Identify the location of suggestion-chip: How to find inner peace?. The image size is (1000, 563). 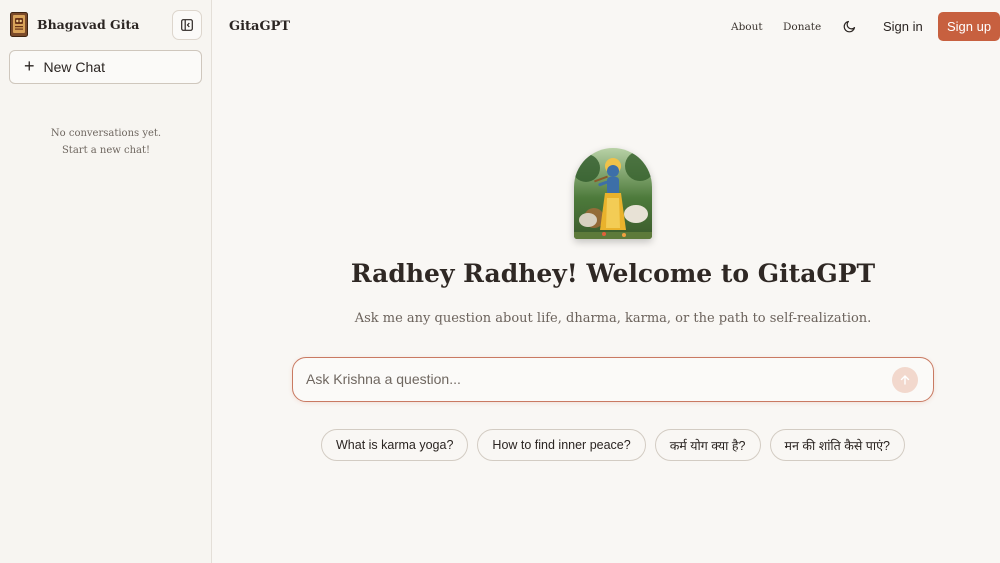
(561, 445).